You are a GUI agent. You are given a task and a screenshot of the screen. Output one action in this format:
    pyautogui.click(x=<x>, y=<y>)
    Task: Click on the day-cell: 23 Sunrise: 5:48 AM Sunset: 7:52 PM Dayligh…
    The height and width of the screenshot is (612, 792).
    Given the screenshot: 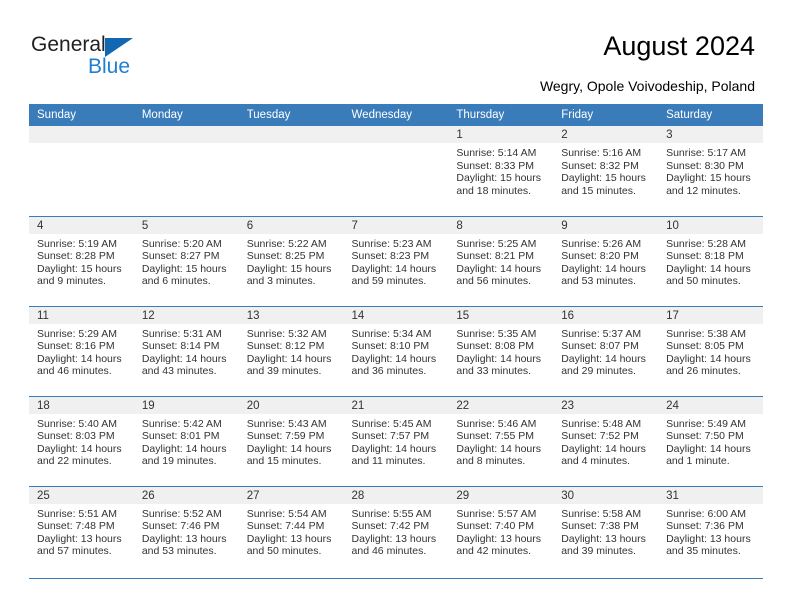 What is the action you would take?
    pyautogui.click(x=606, y=440)
    